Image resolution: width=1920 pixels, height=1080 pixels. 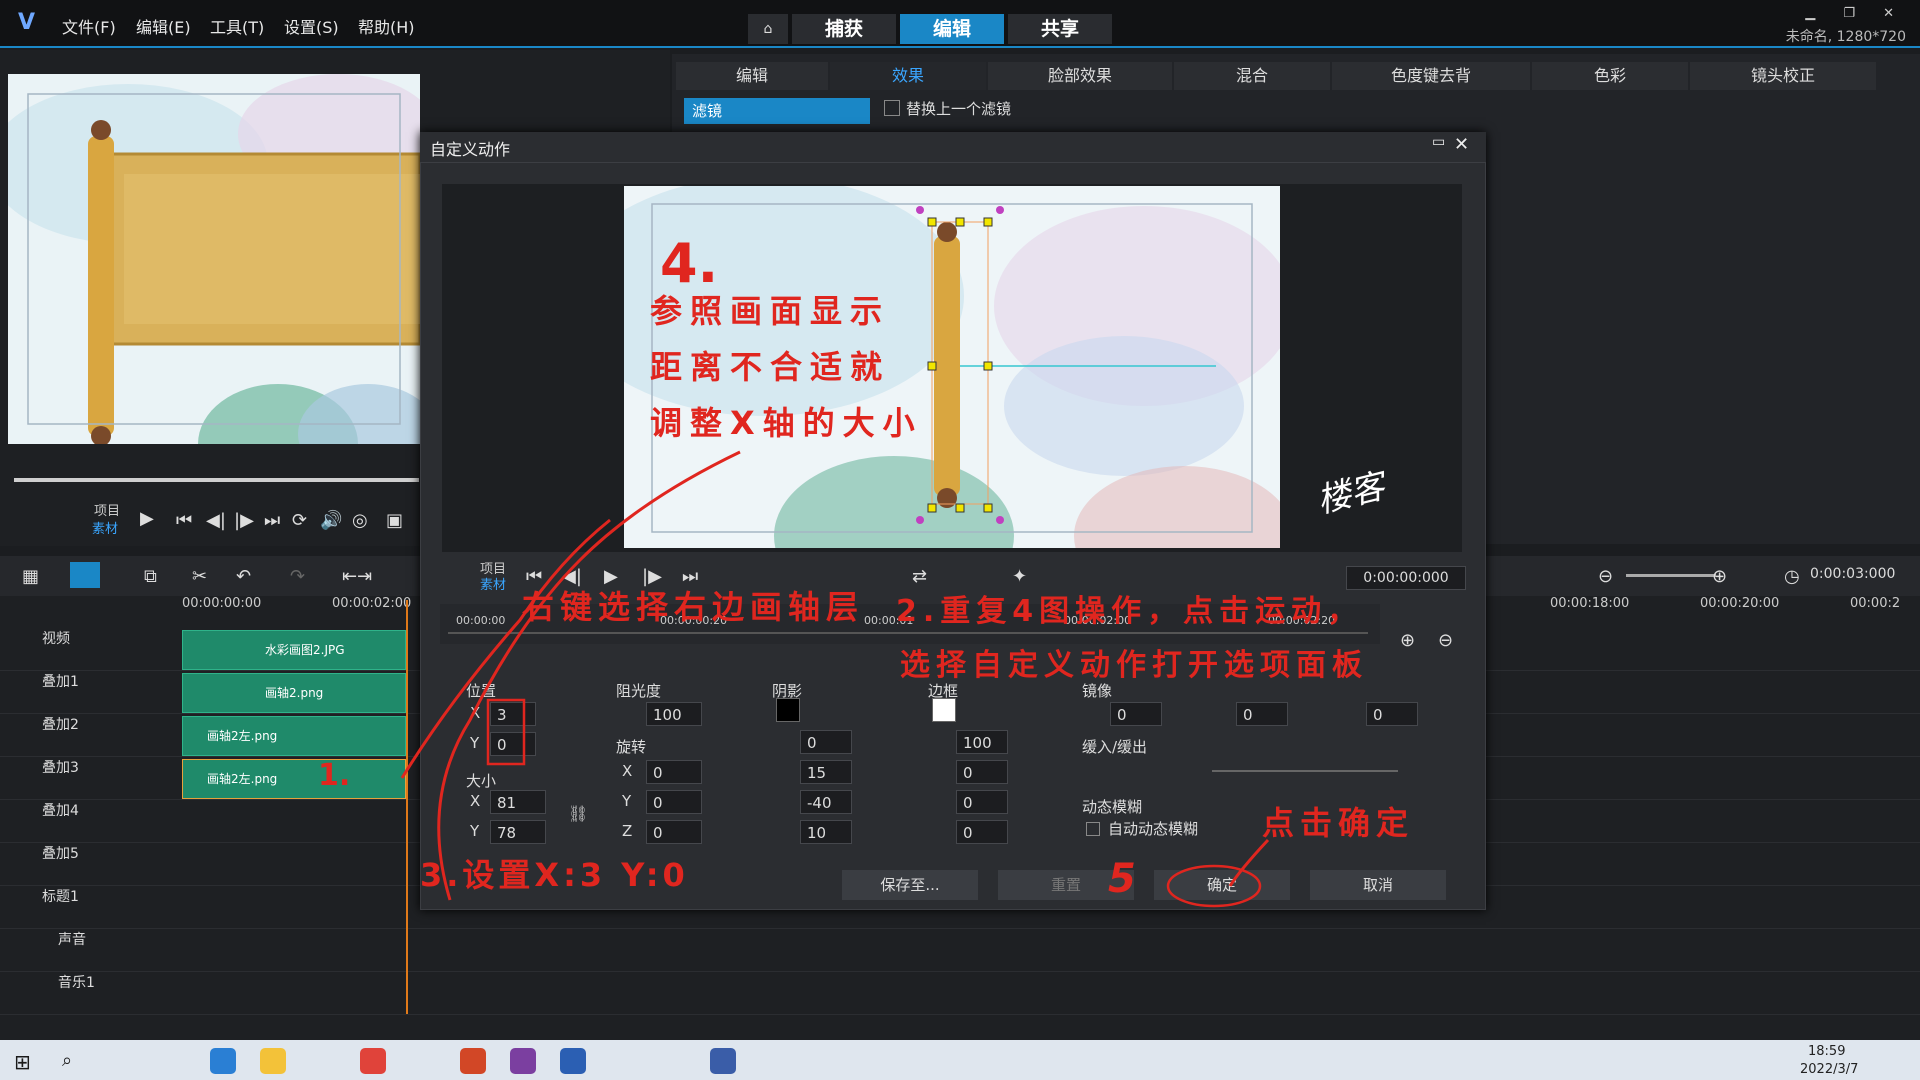 What do you see at coordinates (513, 714) in the screenshot?
I see `position-x-input: 3` at bounding box center [513, 714].